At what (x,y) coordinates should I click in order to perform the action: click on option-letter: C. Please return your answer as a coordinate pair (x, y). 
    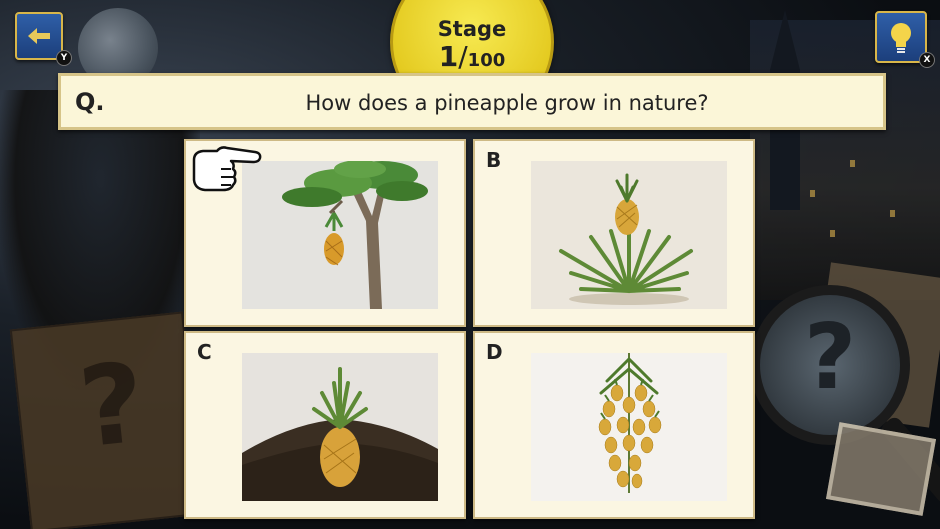
    Looking at the image, I should click on (204, 352).